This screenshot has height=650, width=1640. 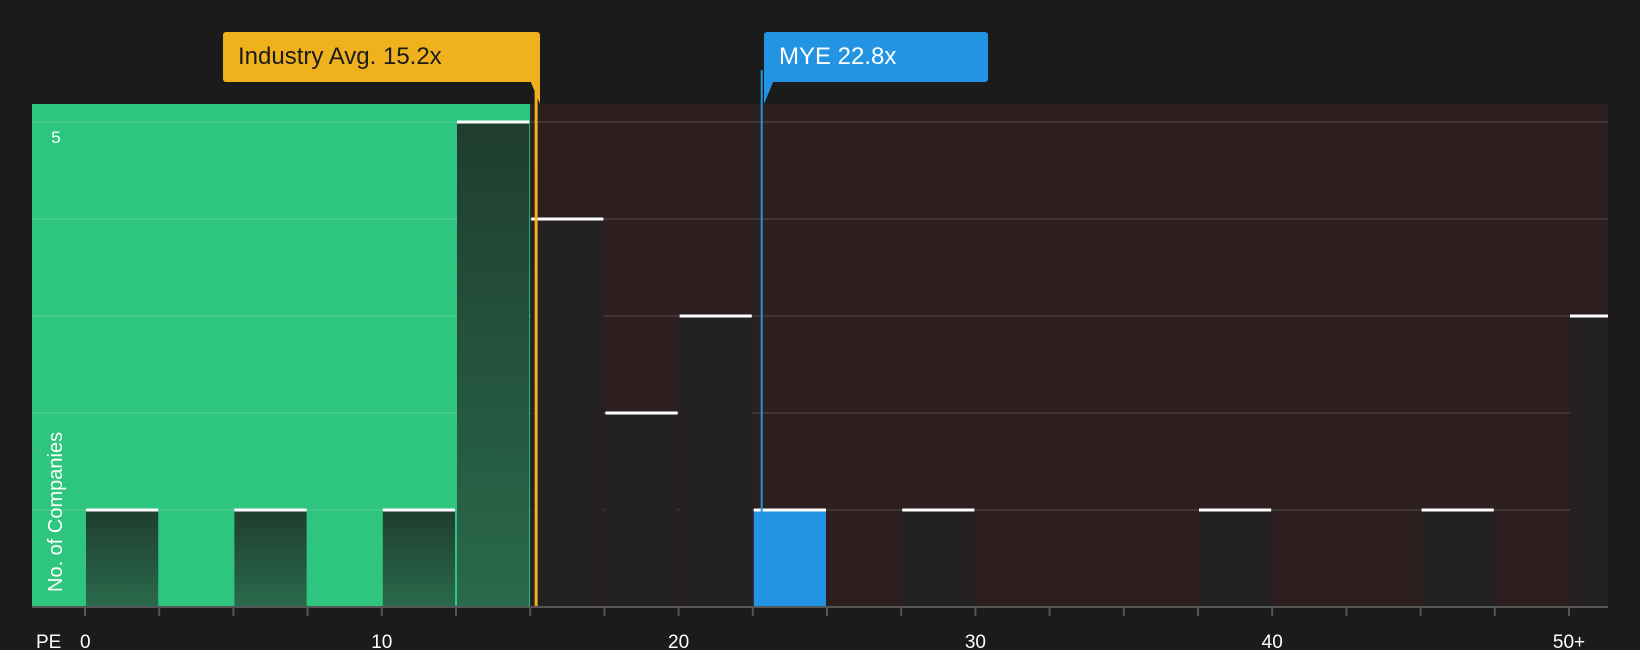 I want to click on x-tick-label: 40, so click(x=1272, y=641).